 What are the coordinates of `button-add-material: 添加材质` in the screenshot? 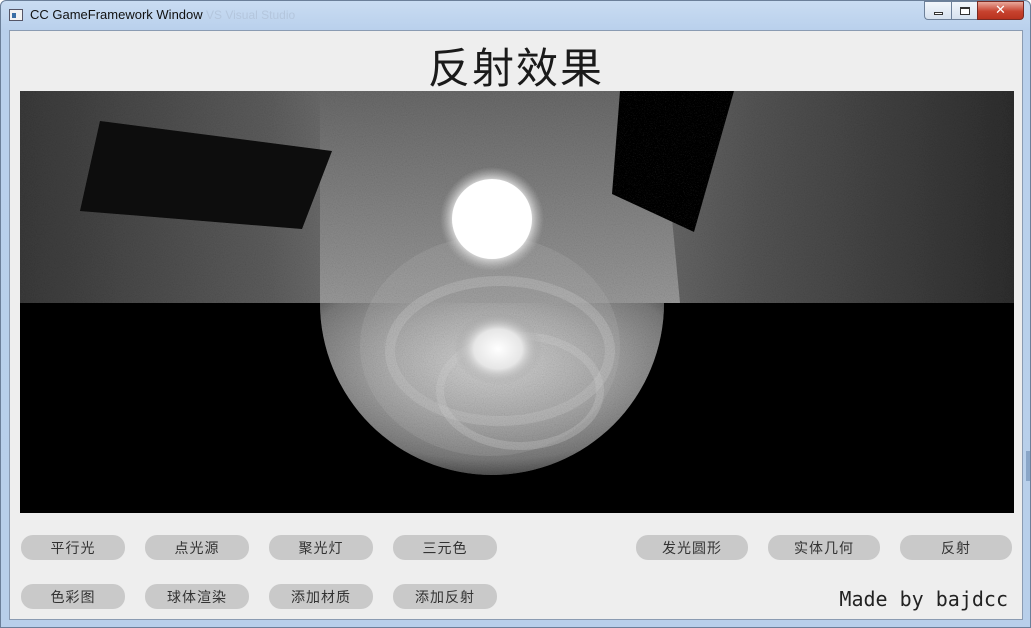 It's located at (321, 596).